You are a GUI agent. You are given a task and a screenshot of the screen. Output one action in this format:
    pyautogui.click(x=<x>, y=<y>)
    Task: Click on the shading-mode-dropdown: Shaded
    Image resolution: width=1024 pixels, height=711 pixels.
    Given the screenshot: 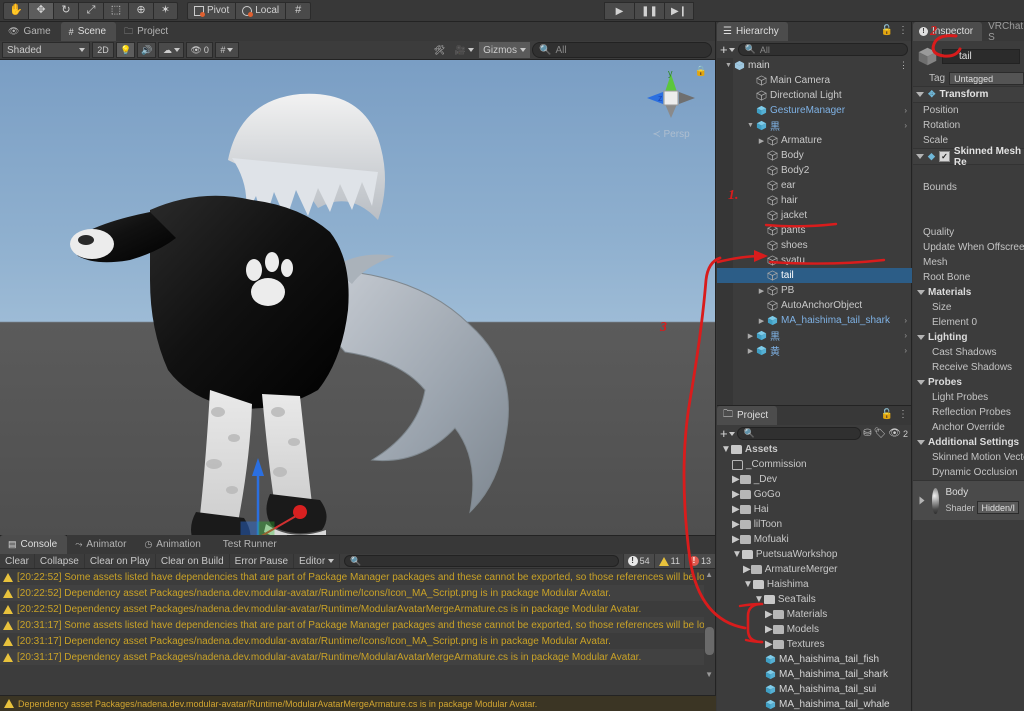 What is the action you would take?
    pyautogui.click(x=46, y=50)
    